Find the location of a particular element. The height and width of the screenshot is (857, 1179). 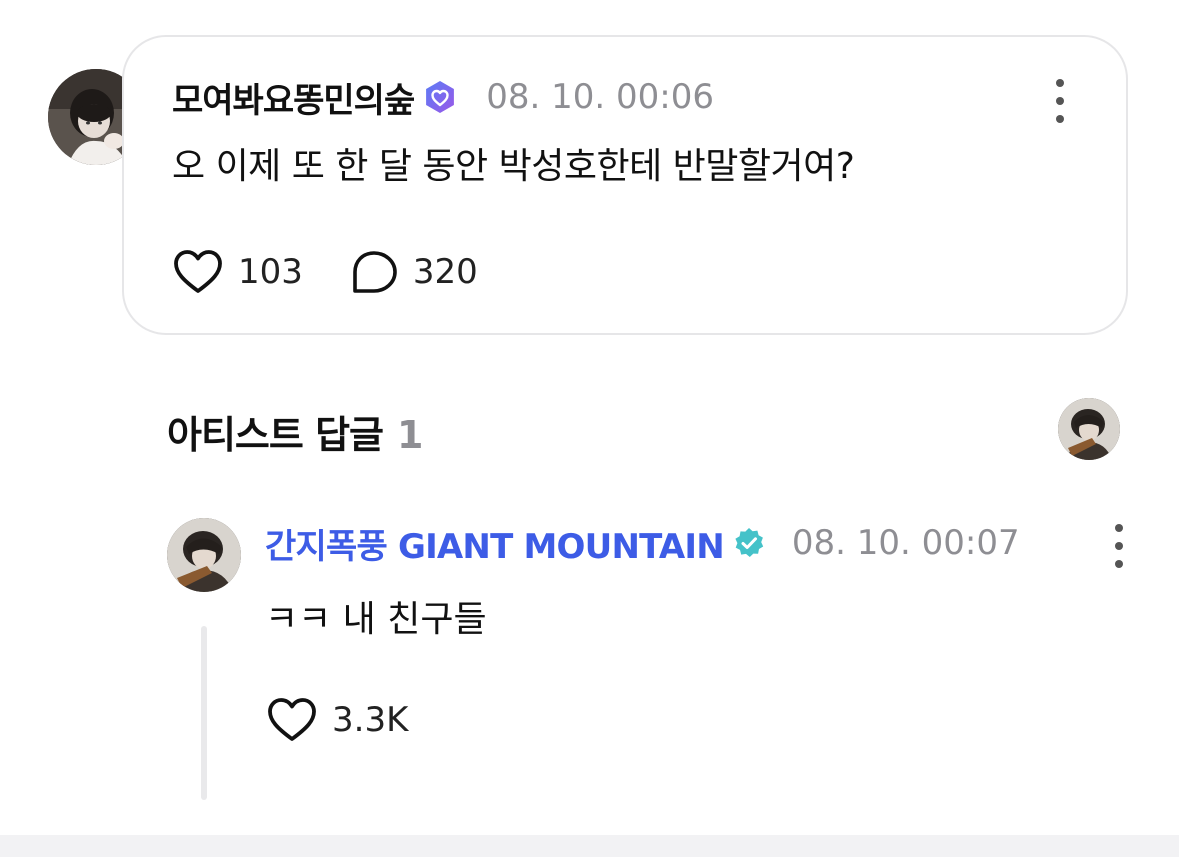

purple-heart-badge-icon is located at coordinates (440, 97).